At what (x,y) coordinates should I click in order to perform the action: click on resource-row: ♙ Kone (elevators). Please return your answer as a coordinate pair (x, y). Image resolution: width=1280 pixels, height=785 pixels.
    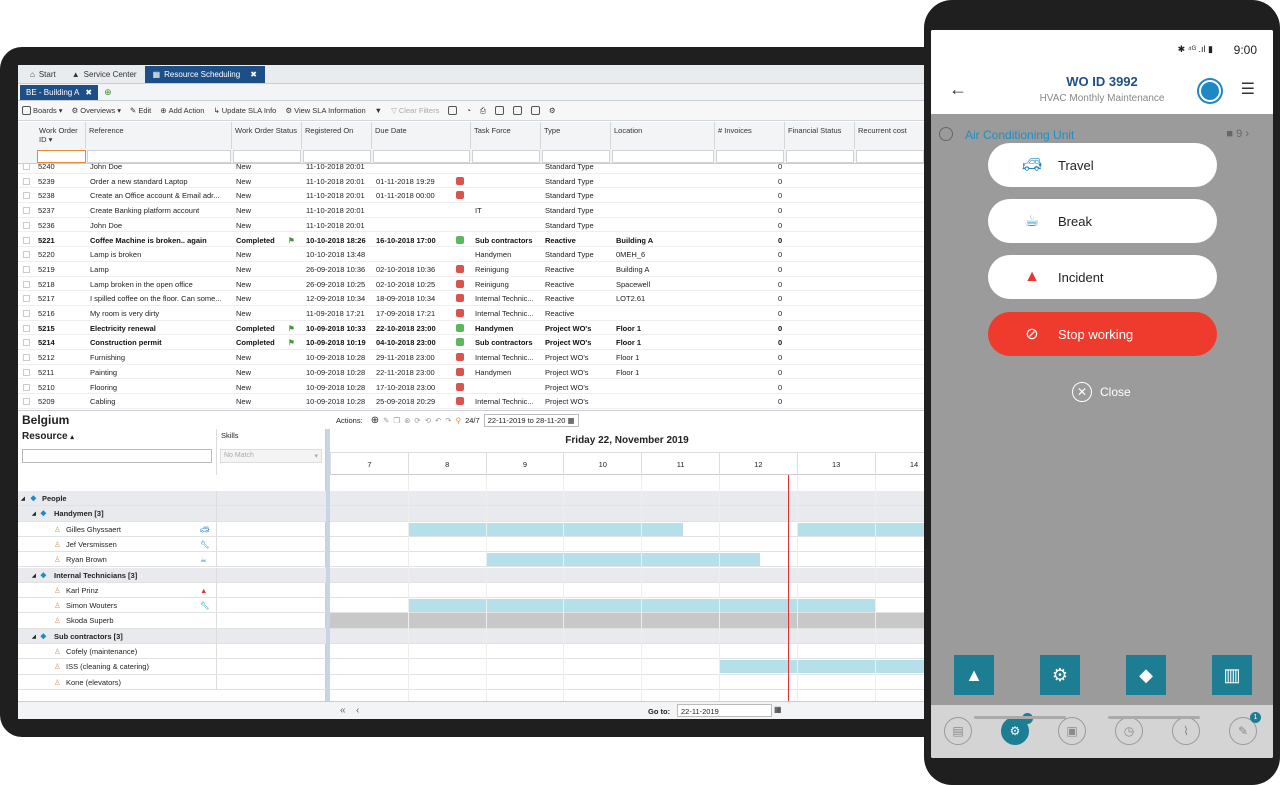
    Looking at the image, I should click on (172, 682).